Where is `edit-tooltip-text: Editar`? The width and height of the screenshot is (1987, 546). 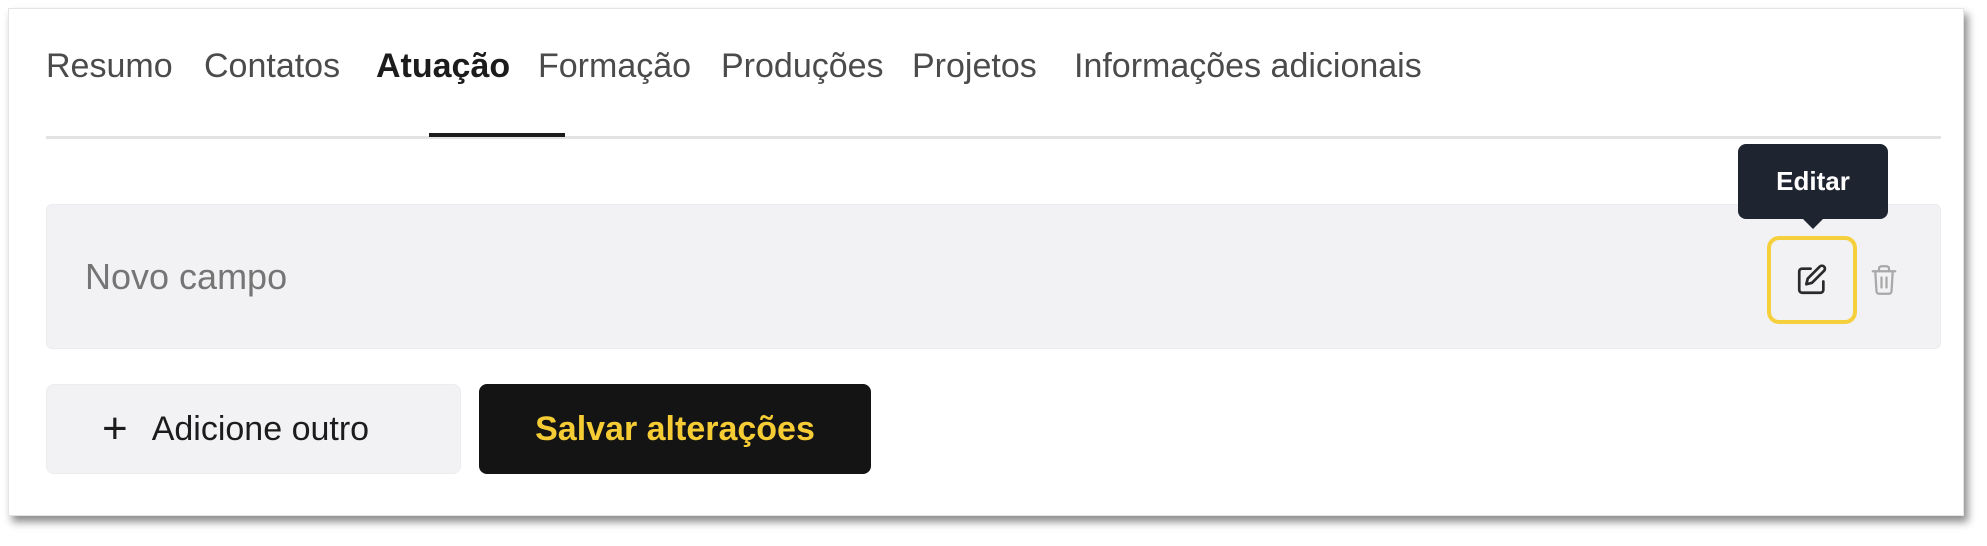
edit-tooltip-text: Editar is located at coordinates (1813, 181).